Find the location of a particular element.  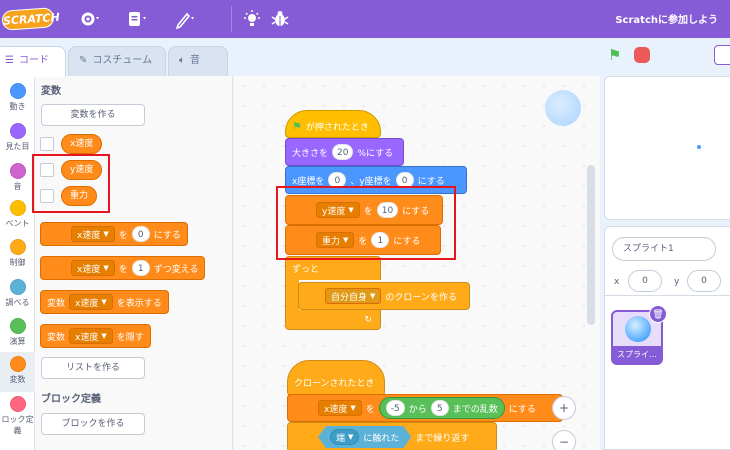

block-text: までの乱数 is located at coordinates (475, 409).